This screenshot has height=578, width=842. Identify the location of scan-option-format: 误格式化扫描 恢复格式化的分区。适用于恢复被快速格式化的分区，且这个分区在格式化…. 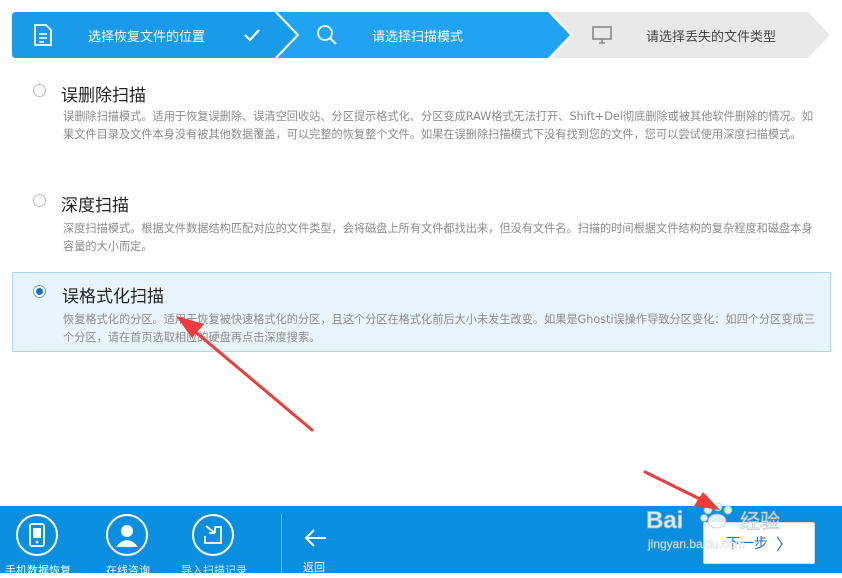
(421, 312).